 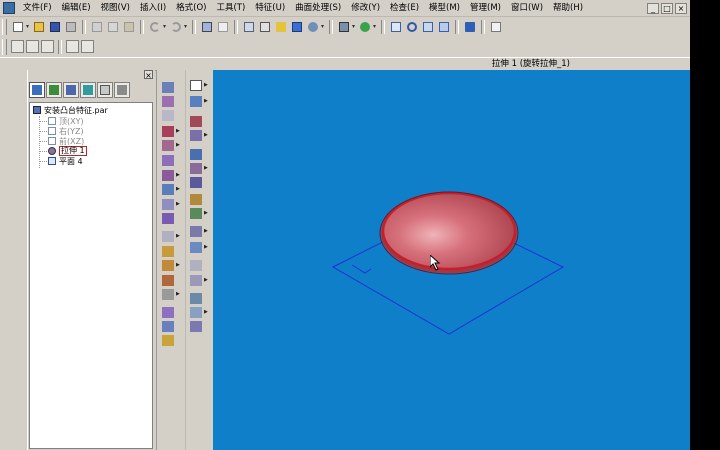 What do you see at coordinates (375, 27) in the screenshot?
I see `zoom-dropdown-icon: ▾` at bounding box center [375, 27].